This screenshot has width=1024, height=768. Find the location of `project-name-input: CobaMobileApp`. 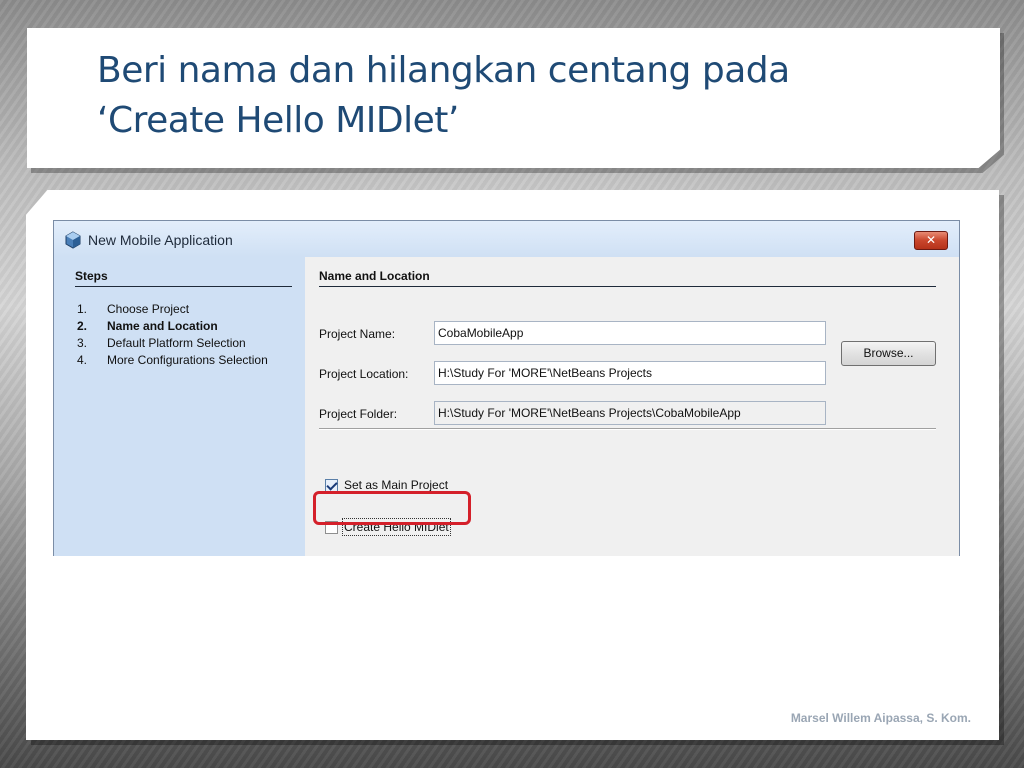

project-name-input: CobaMobileApp is located at coordinates (630, 333).